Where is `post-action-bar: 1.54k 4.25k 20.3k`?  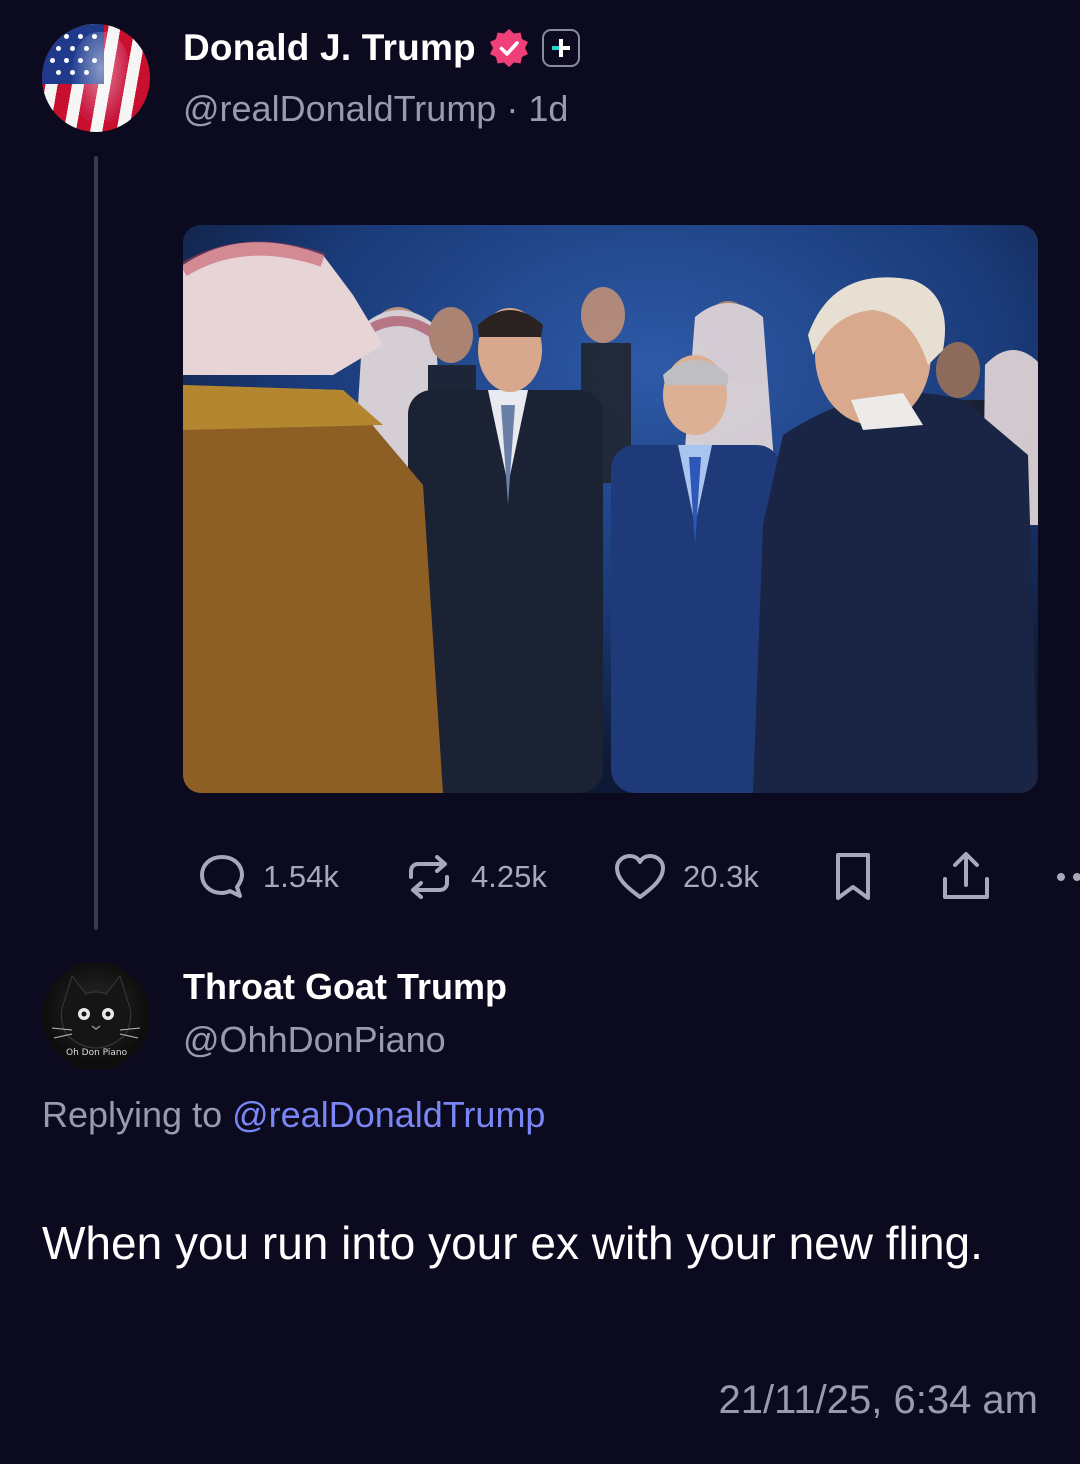 post-action-bar: 1.54k 4.25k 20.3k is located at coordinates (631, 877).